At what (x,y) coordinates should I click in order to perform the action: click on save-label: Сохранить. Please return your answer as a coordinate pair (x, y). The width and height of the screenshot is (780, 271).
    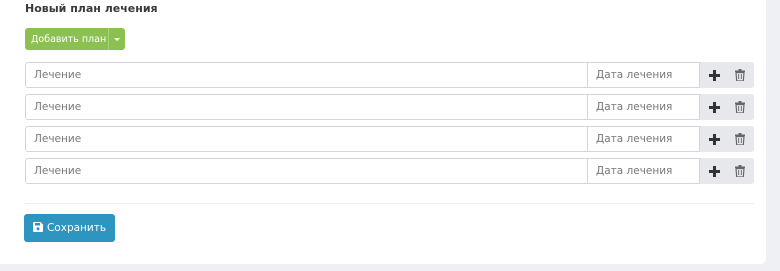
    Looking at the image, I should click on (76, 228).